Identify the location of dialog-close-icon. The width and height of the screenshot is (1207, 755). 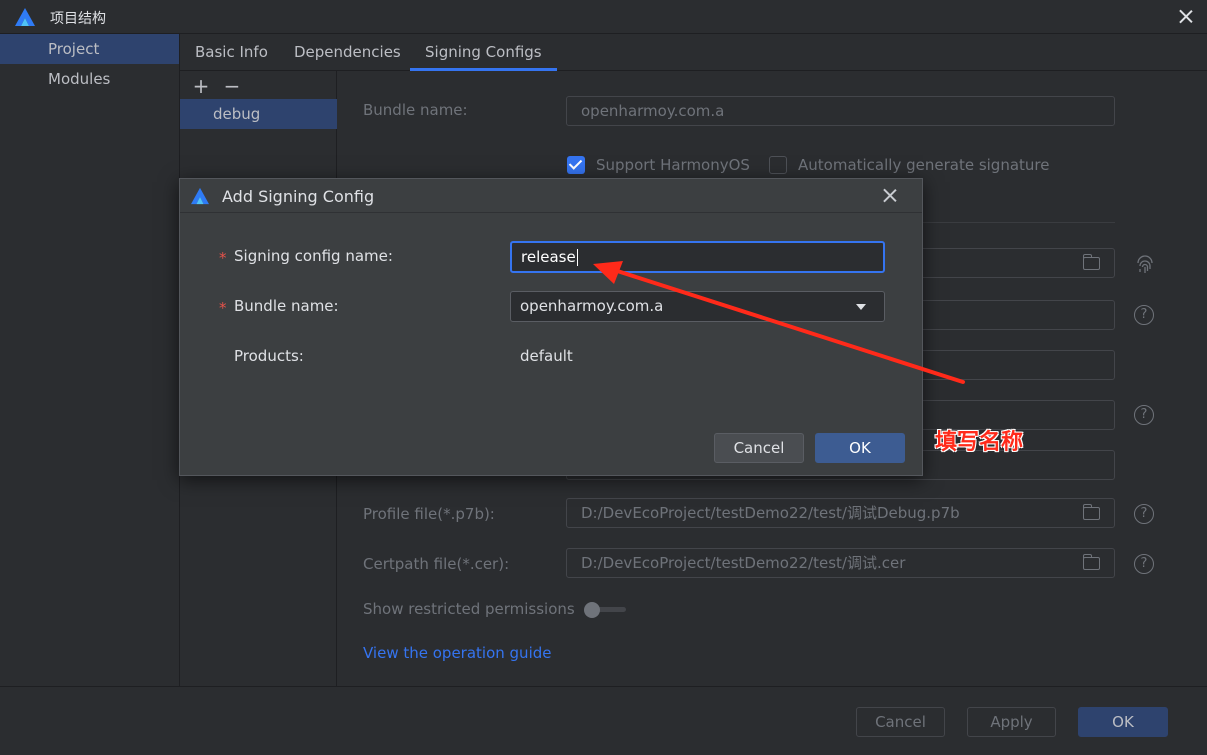
(890, 196).